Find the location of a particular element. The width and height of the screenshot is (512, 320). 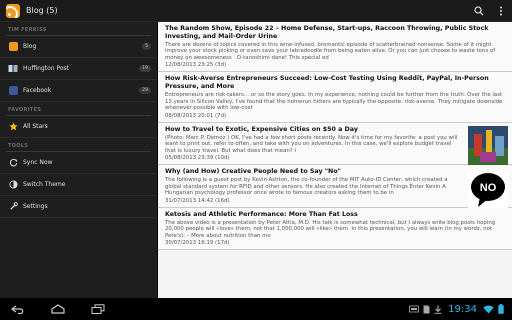

sync-icon is located at coordinates (13, 162).